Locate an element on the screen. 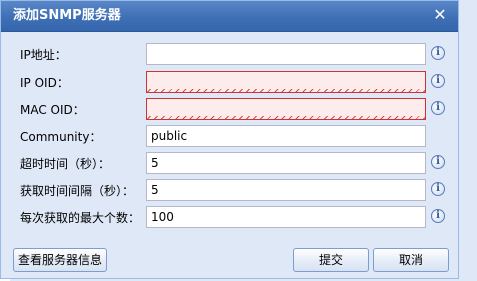 This screenshot has width=477, height=281. timeout-field is located at coordinates (286, 163).